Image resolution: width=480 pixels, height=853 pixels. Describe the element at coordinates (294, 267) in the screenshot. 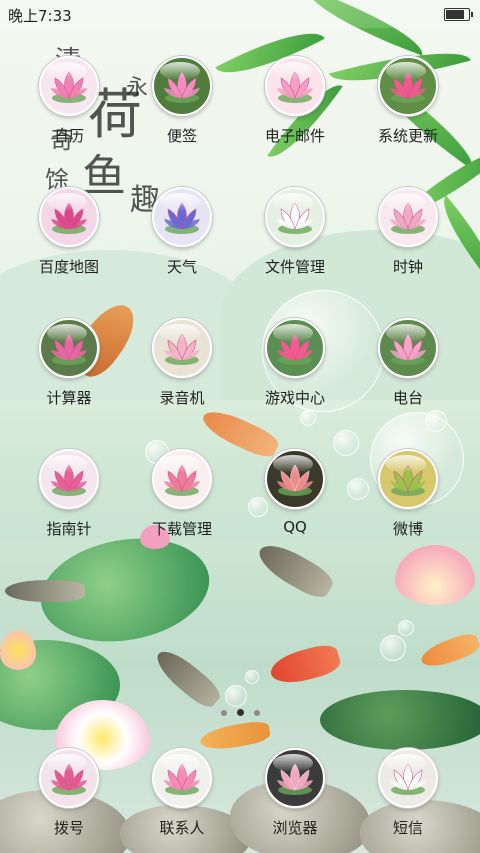

I see `app-label: 文件管理` at that location.